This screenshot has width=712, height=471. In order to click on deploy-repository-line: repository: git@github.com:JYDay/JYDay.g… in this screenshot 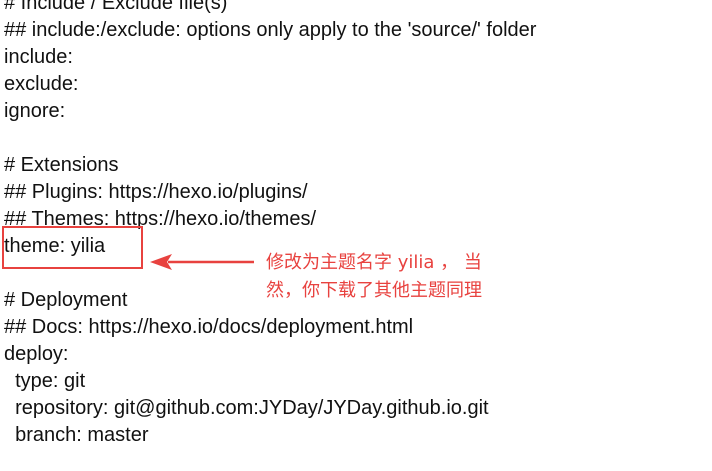, I will do `click(246, 408)`.